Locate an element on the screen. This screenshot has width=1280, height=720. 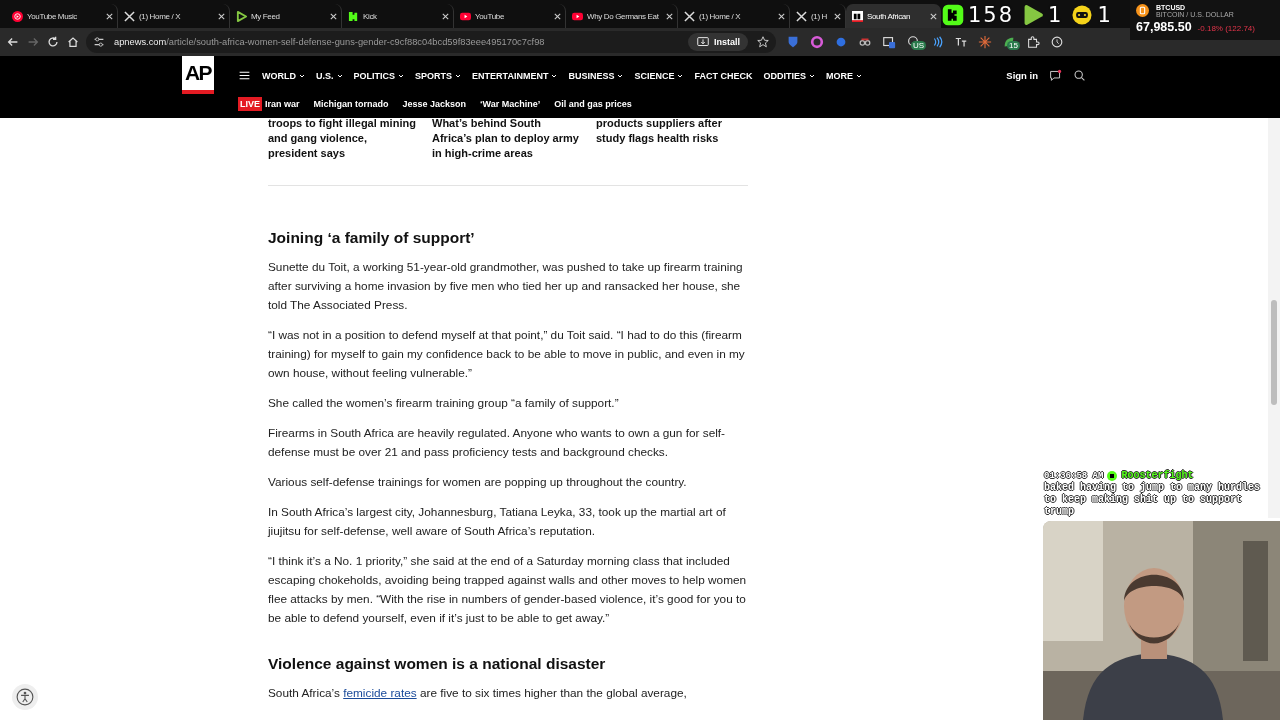
chat-time: 01:36:58 AM is located at coordinates (1074, 475).